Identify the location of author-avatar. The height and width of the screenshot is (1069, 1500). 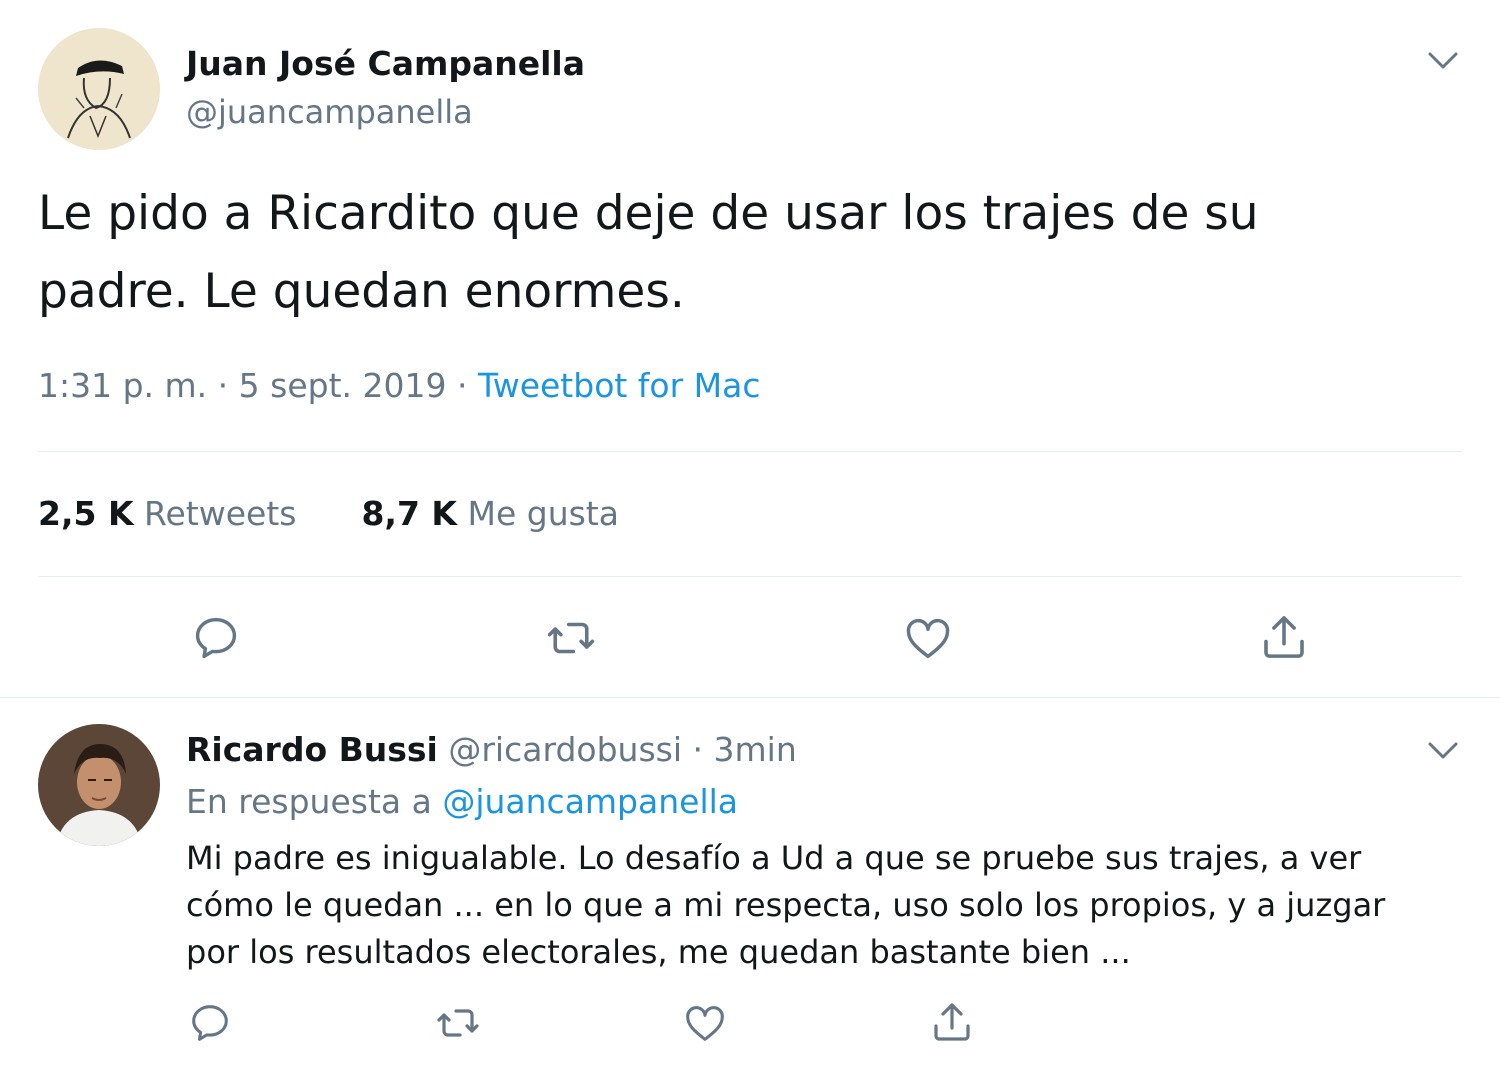
(99, 89).